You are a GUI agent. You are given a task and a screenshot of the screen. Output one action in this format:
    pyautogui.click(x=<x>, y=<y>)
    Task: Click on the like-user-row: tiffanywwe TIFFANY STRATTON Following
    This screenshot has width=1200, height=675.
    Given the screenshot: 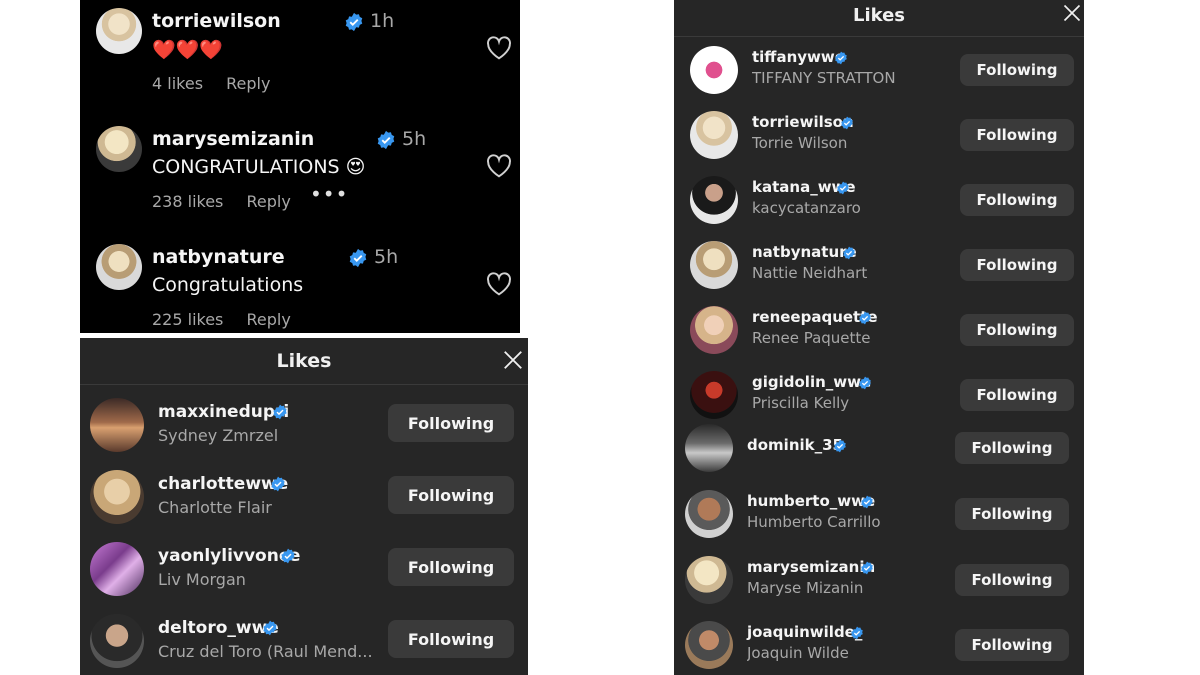 What is the action you would take?
    pyautogui.click(x=879, y=70)
    